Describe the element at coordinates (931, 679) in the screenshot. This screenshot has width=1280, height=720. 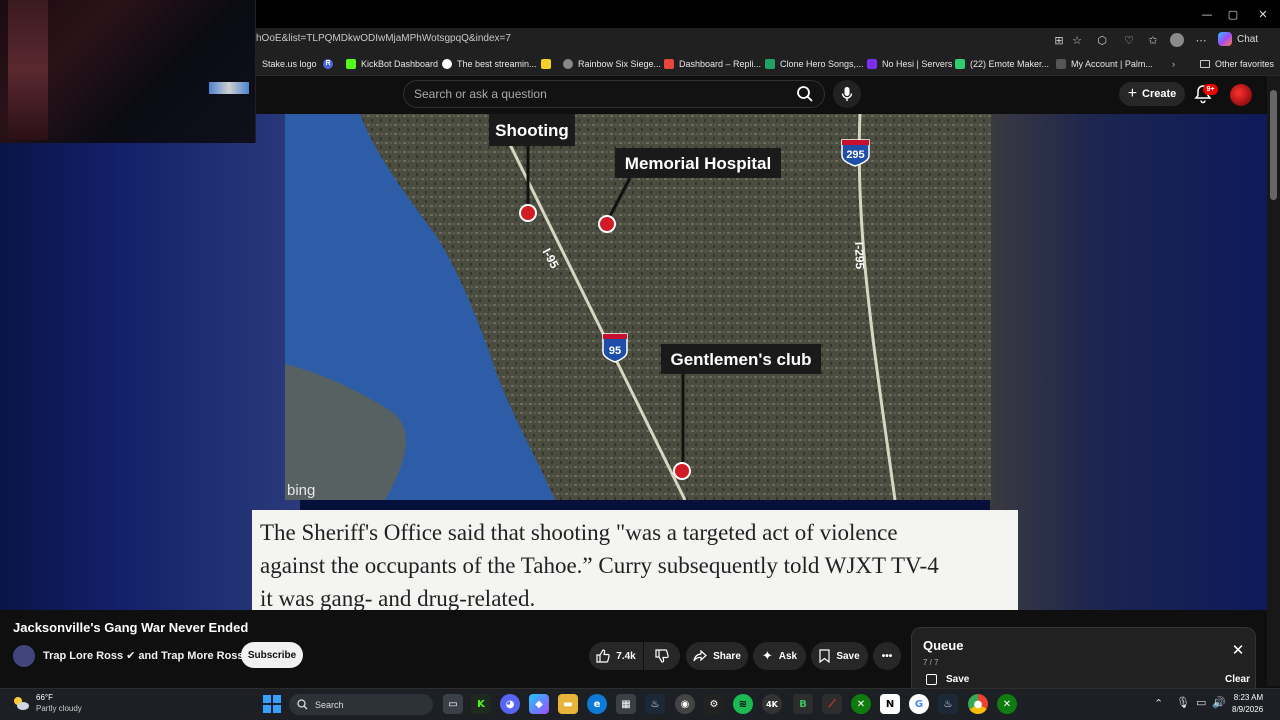
I see `save-checkbox-icon` at that location.